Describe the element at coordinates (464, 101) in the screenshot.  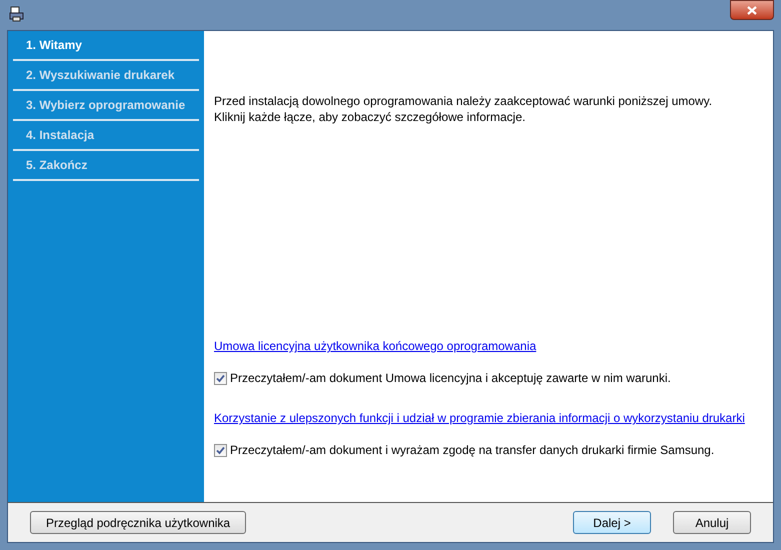
I see `instruction-text: Przed instalacją dowolnego oprogramowania należy zaakceptować warunki poniższej umowy.` at that location.